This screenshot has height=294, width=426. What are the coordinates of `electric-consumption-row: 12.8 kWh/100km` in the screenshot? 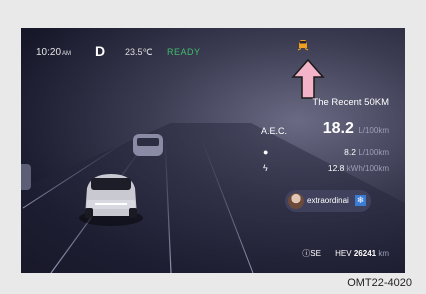 It's located at (358, 168).